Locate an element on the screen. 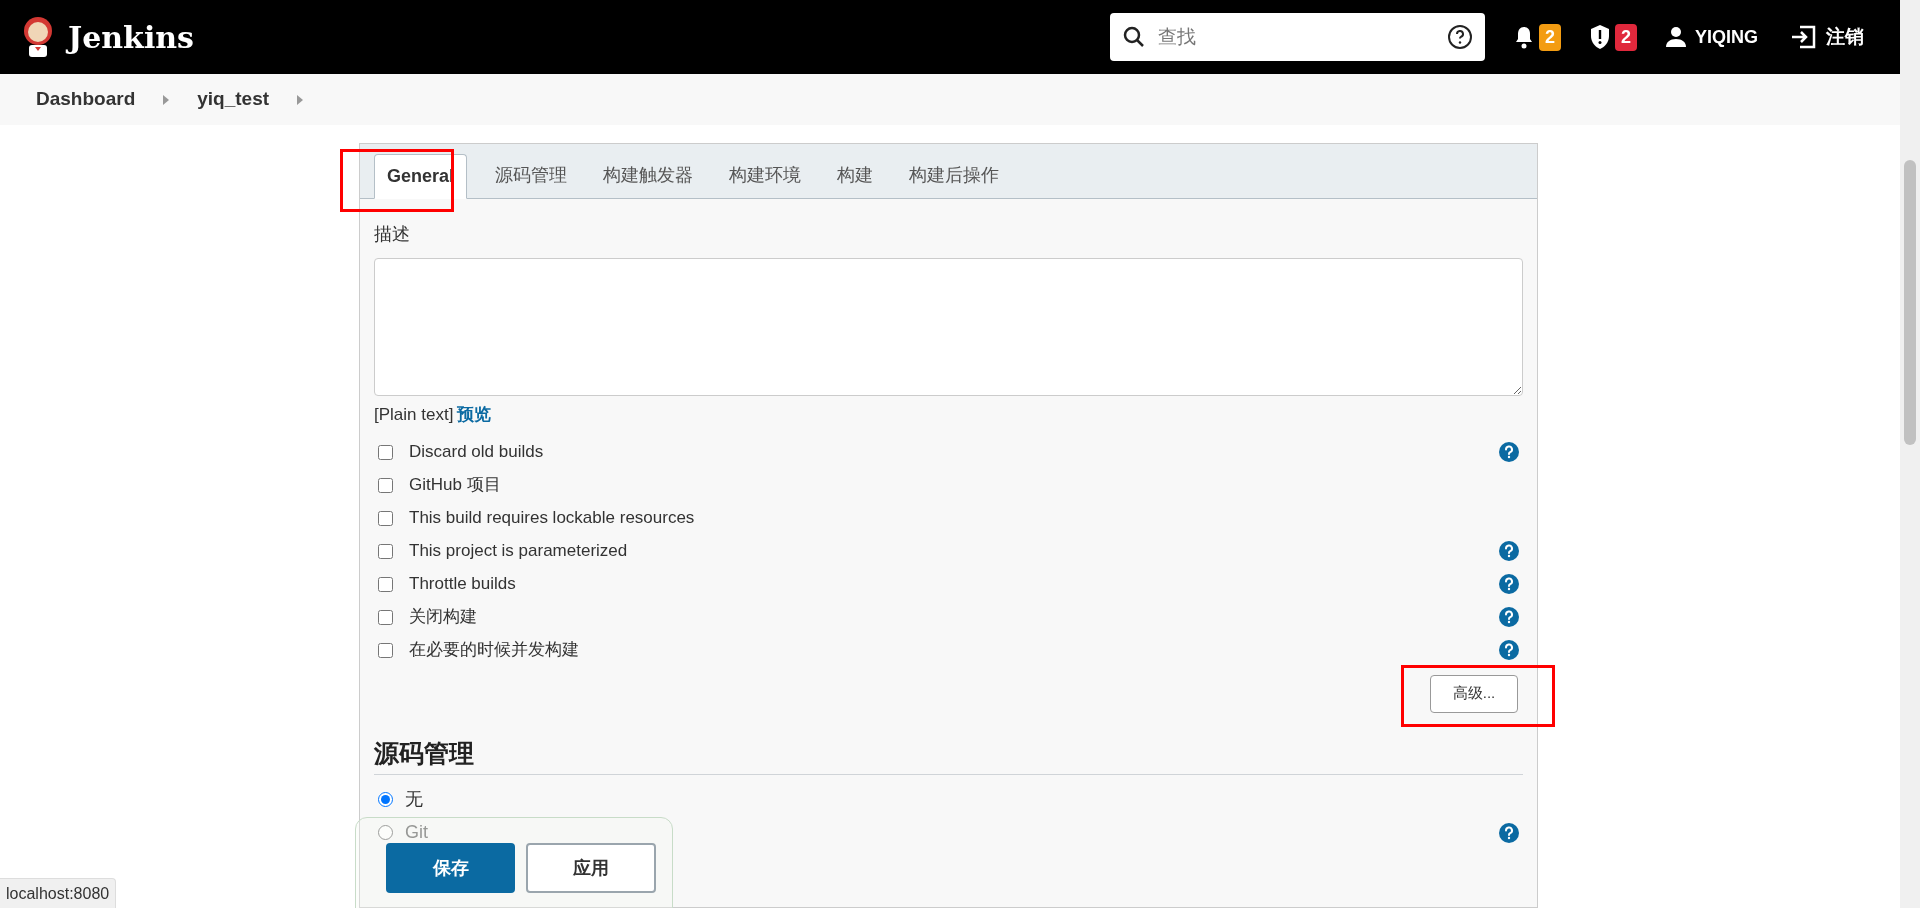  logout-icon is located at coordinates (1804, 37).